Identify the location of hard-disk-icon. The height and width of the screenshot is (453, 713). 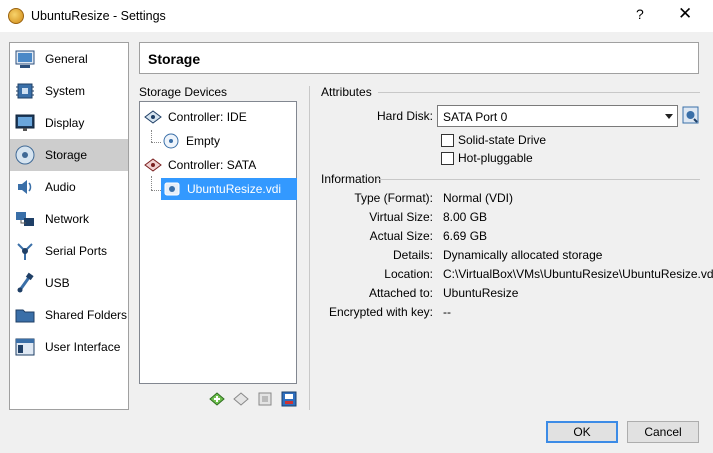
(172, 189).